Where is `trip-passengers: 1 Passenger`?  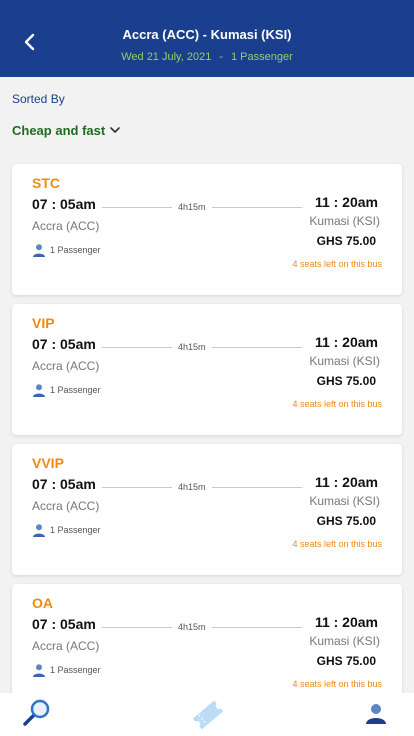 trip-passengers: 1 Passenger is located at coordinates (262, 57).